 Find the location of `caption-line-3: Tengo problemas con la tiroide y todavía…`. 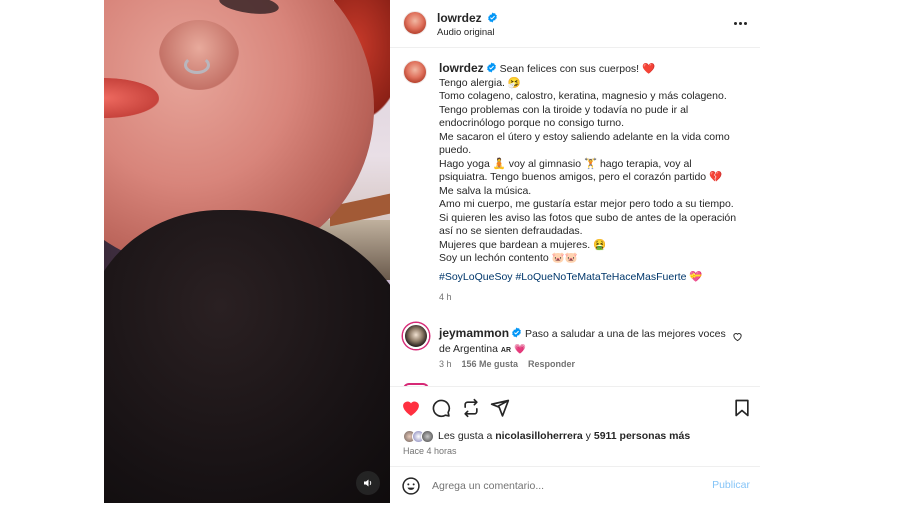

caption-line-3: Tengo problemas con la tiroide y todavía… is located at coordinates (564, 109).